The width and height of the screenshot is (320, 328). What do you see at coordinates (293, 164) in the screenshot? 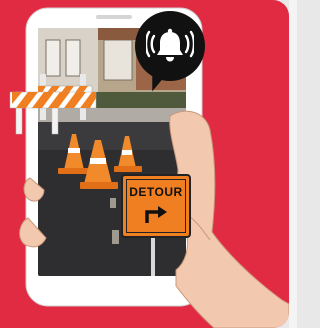
I see `page-gutter` at bounding box center [293, 164].